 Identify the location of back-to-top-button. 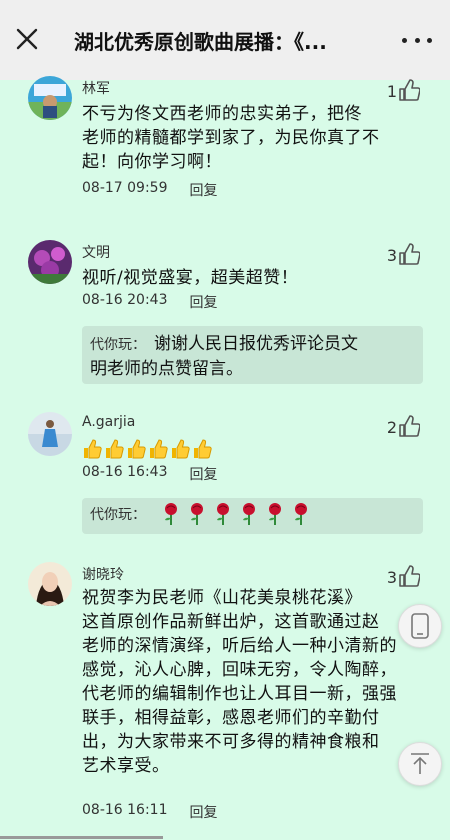
(420, 764).